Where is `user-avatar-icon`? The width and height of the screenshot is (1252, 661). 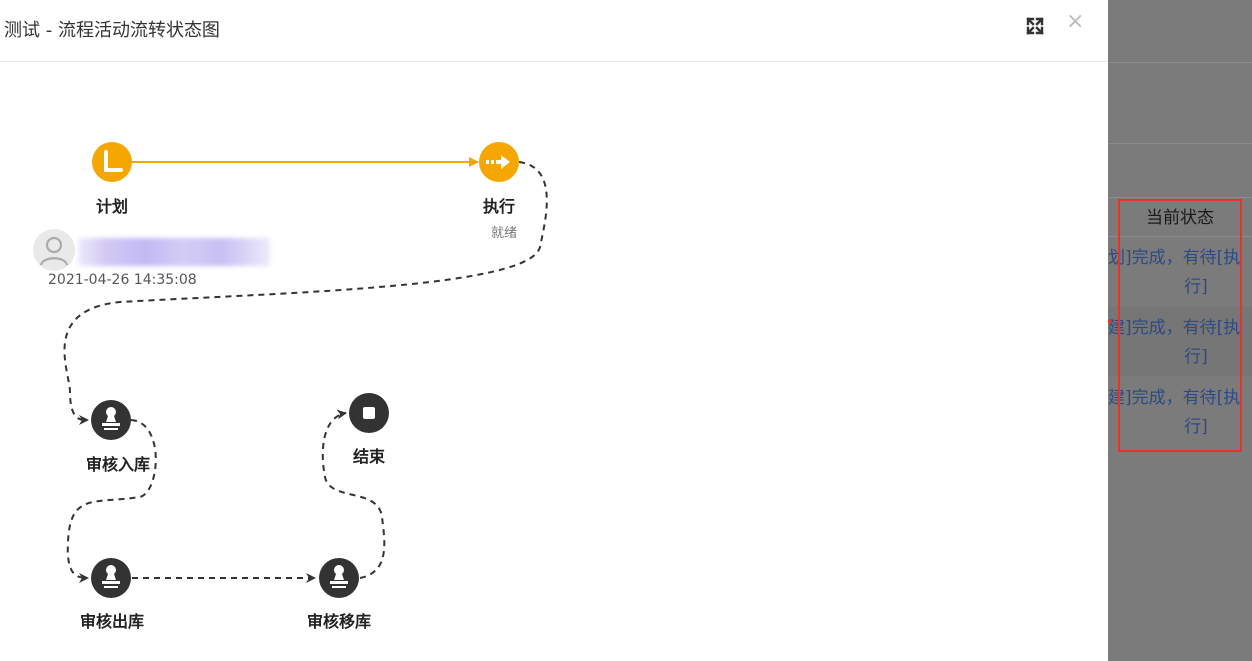 user-avatar-icon is located at coordinates (54, 251).